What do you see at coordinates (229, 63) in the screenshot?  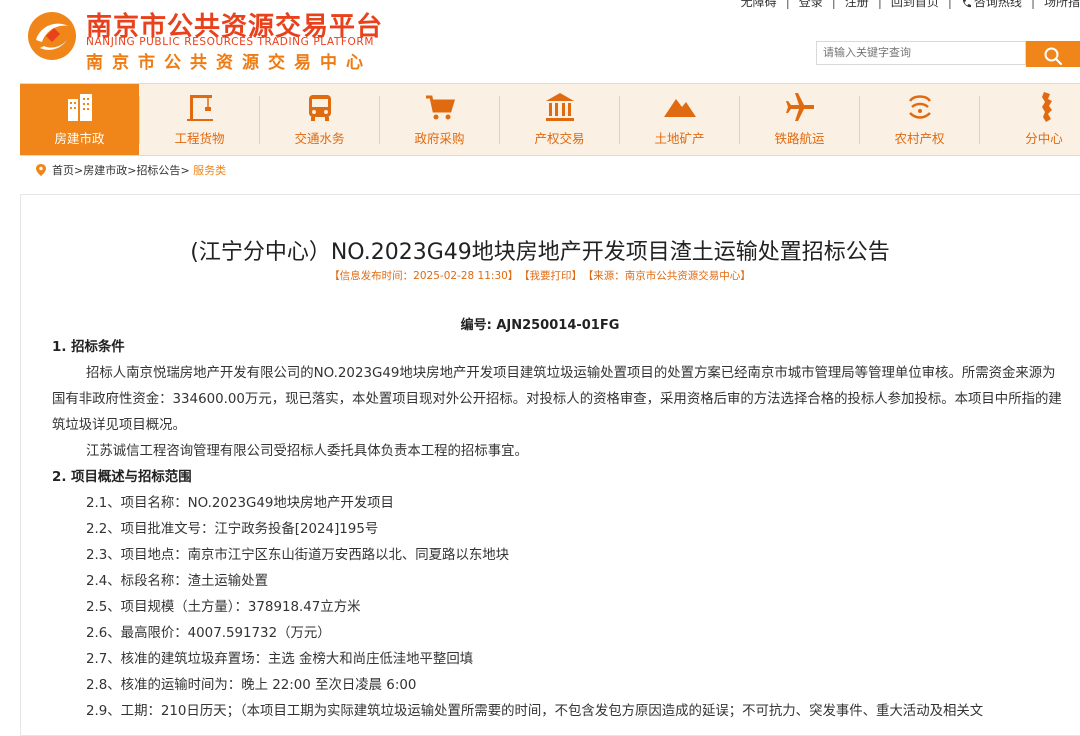 I see `site-subtitle: 南京市公共资源交易中心` at bounding box center [229, 63].